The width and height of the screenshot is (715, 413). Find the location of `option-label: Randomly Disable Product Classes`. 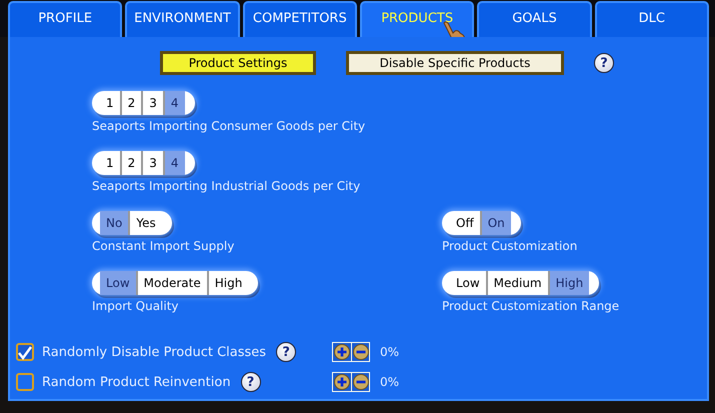

option-label: Randomly Disable Product Classes is located at coordinates (154, 352).